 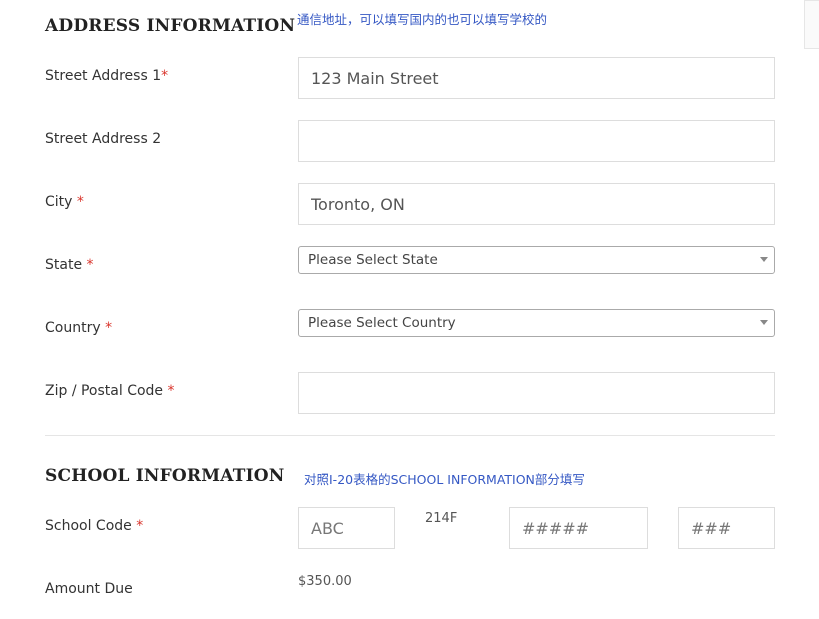 What do you see at coordinates (373, 260) in the screenshot?
I see `state-selected-value: Please Select State` at bounding box center [373, 260].